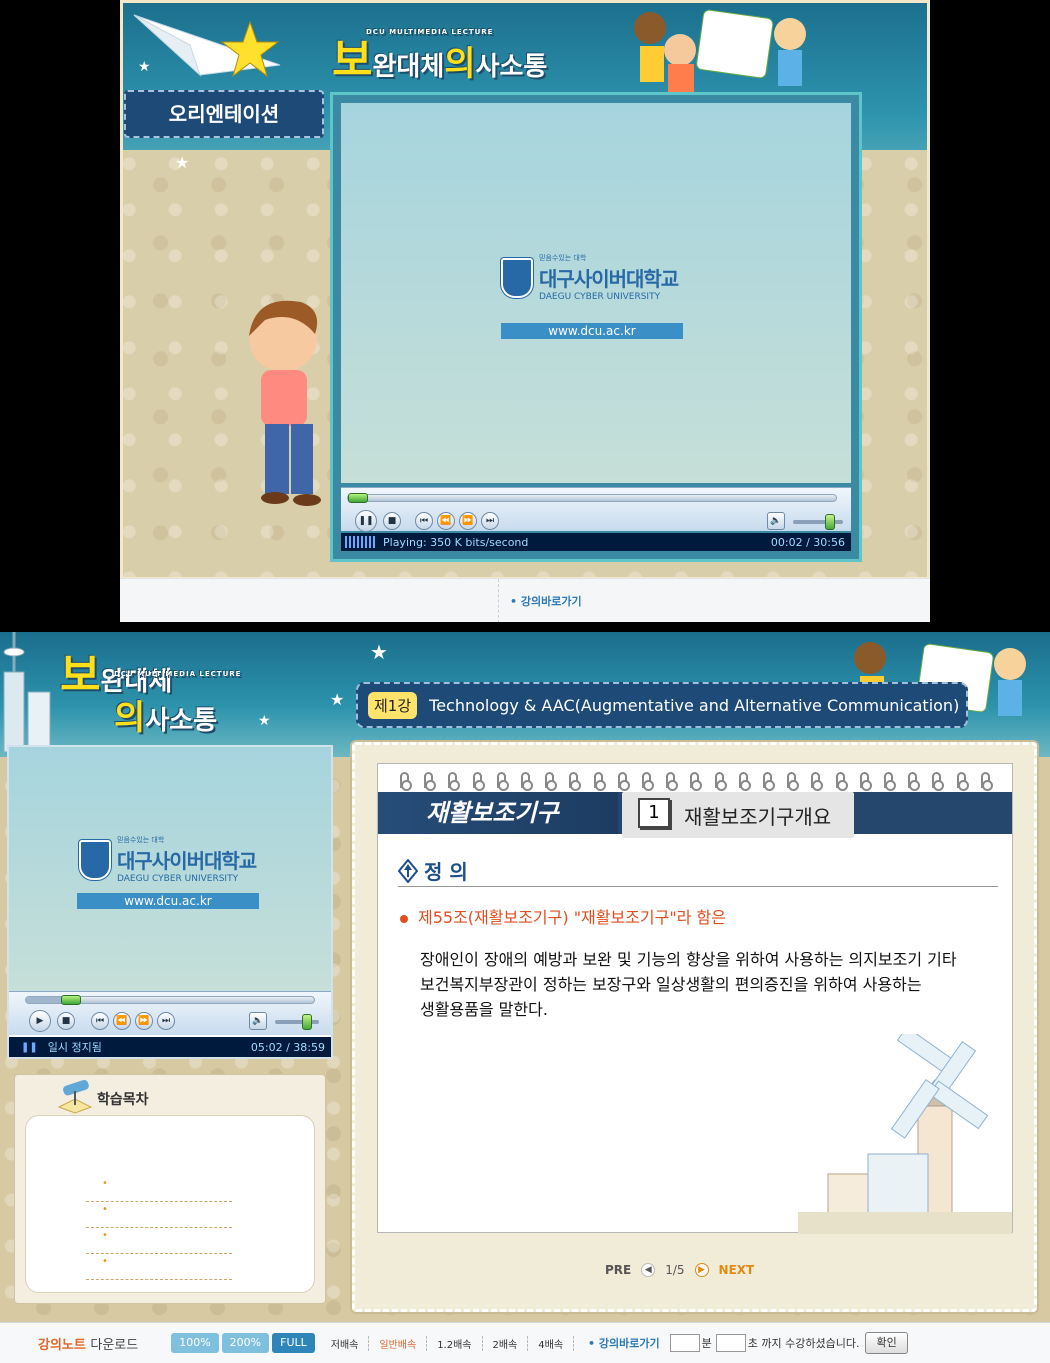 The height and width of the screenshot is (1363, 1050). I want to click on player-status-bar: Playing: 350 K bits/second 00:02 / 30:56, so click(596, 542).